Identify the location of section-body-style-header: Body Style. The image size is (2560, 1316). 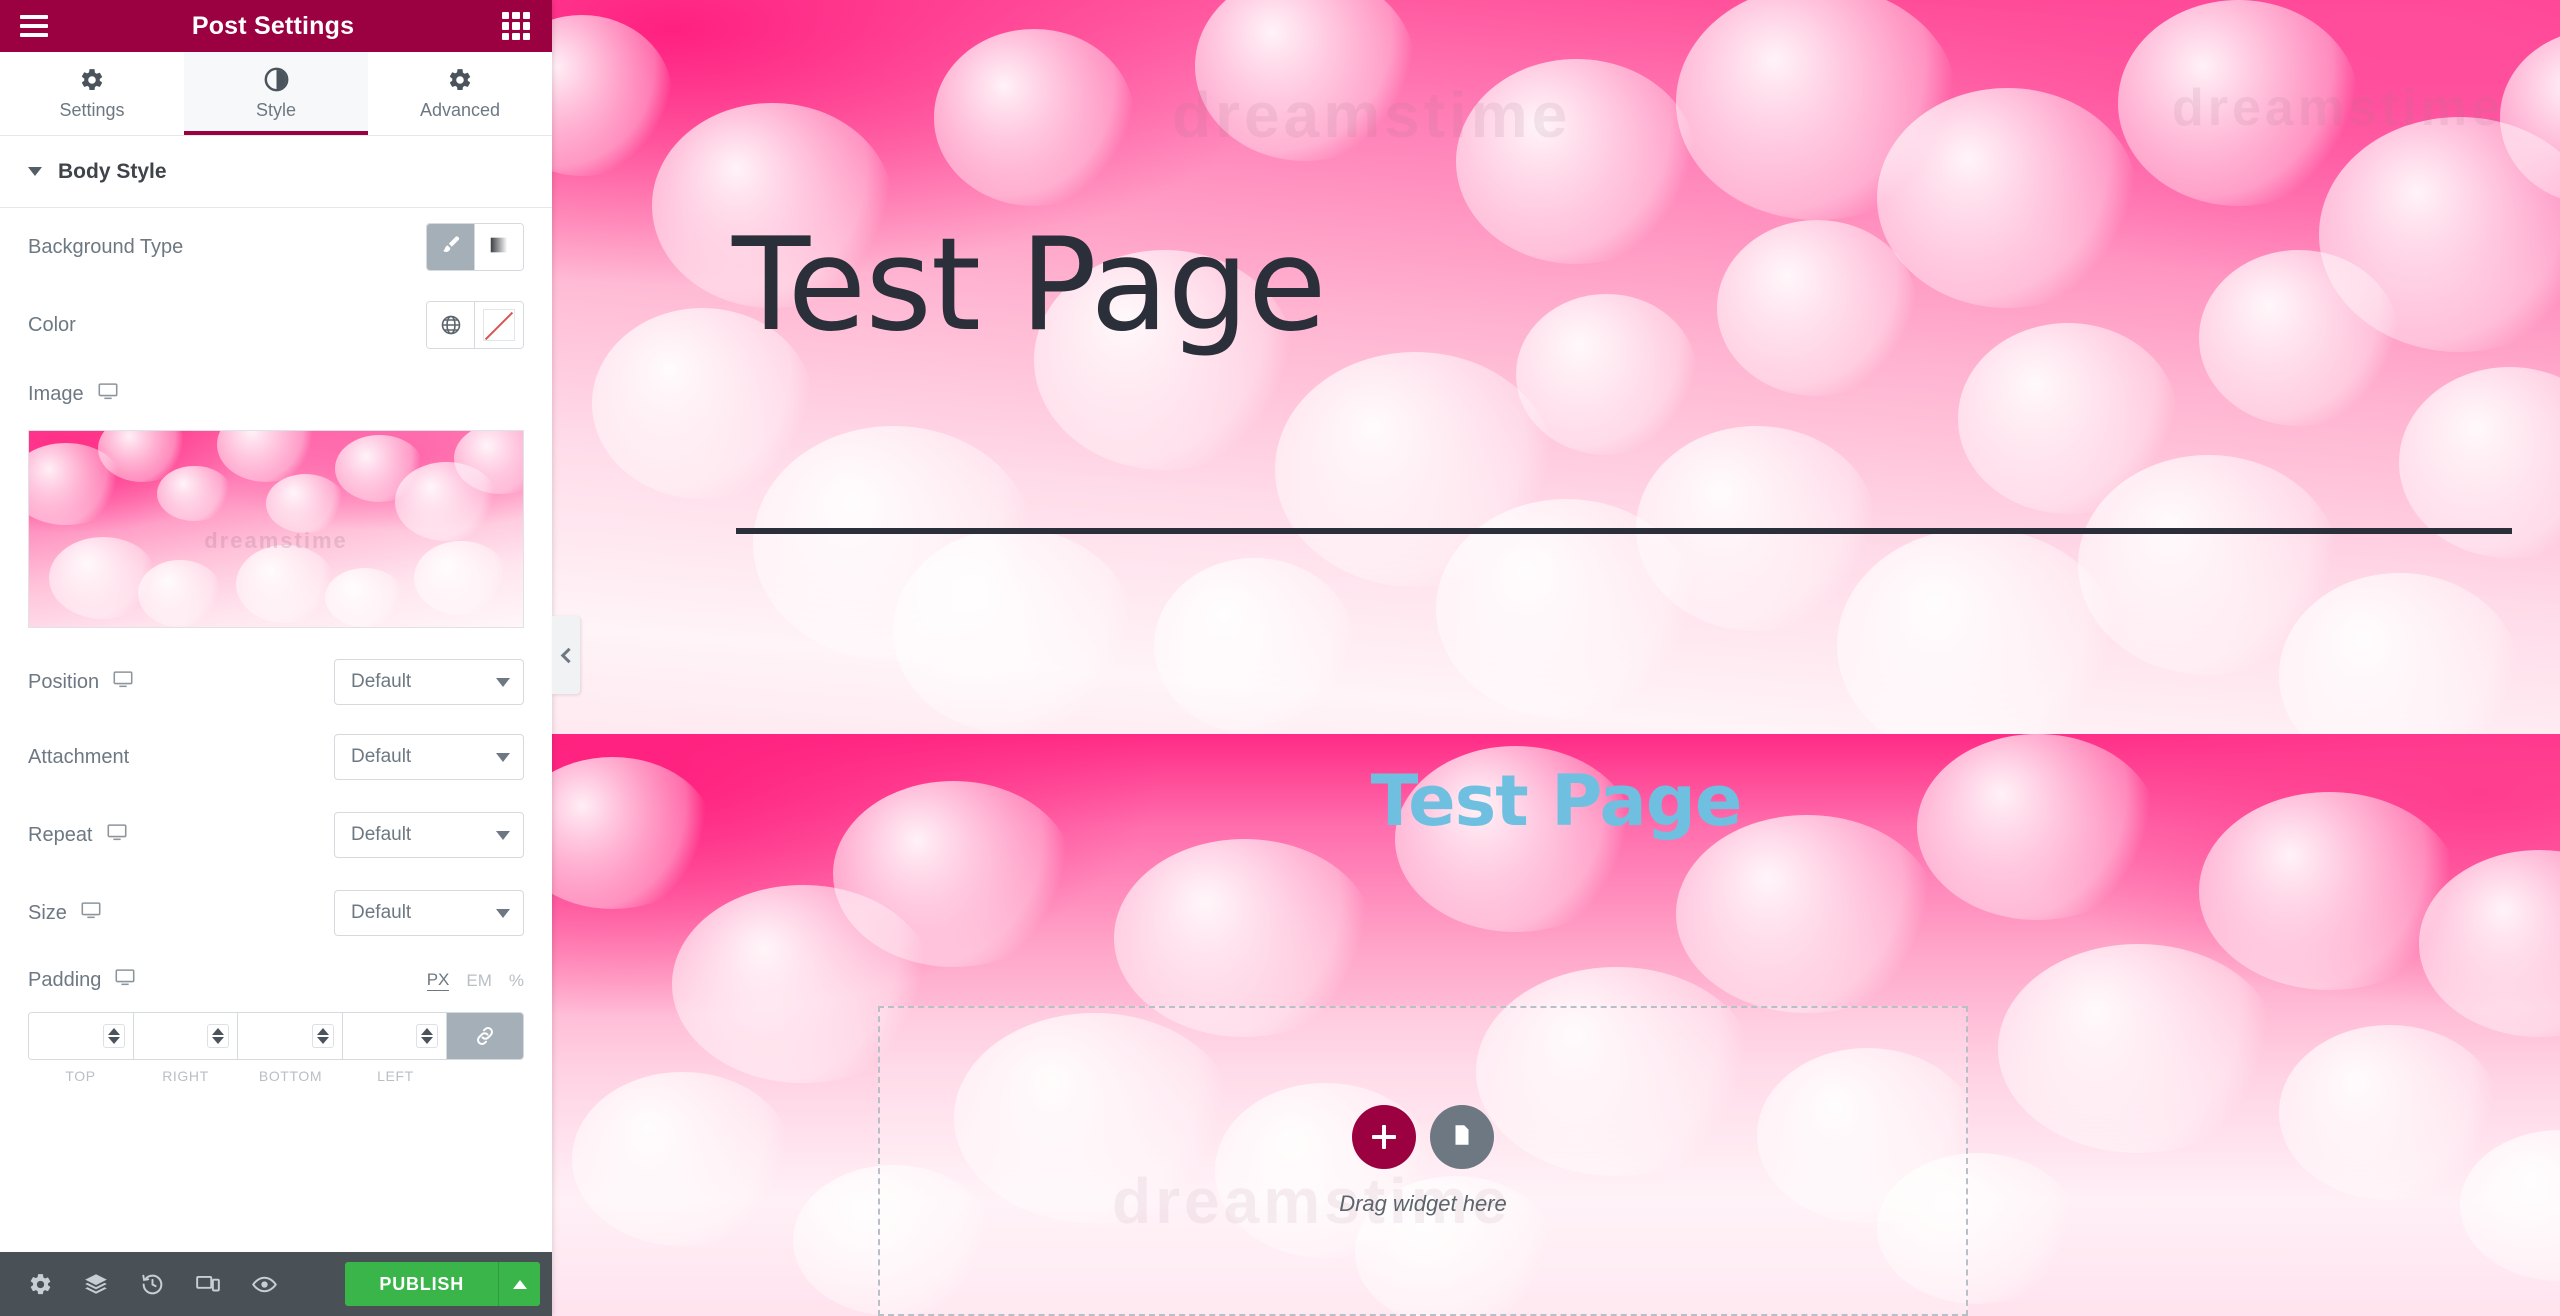
(276, 172).